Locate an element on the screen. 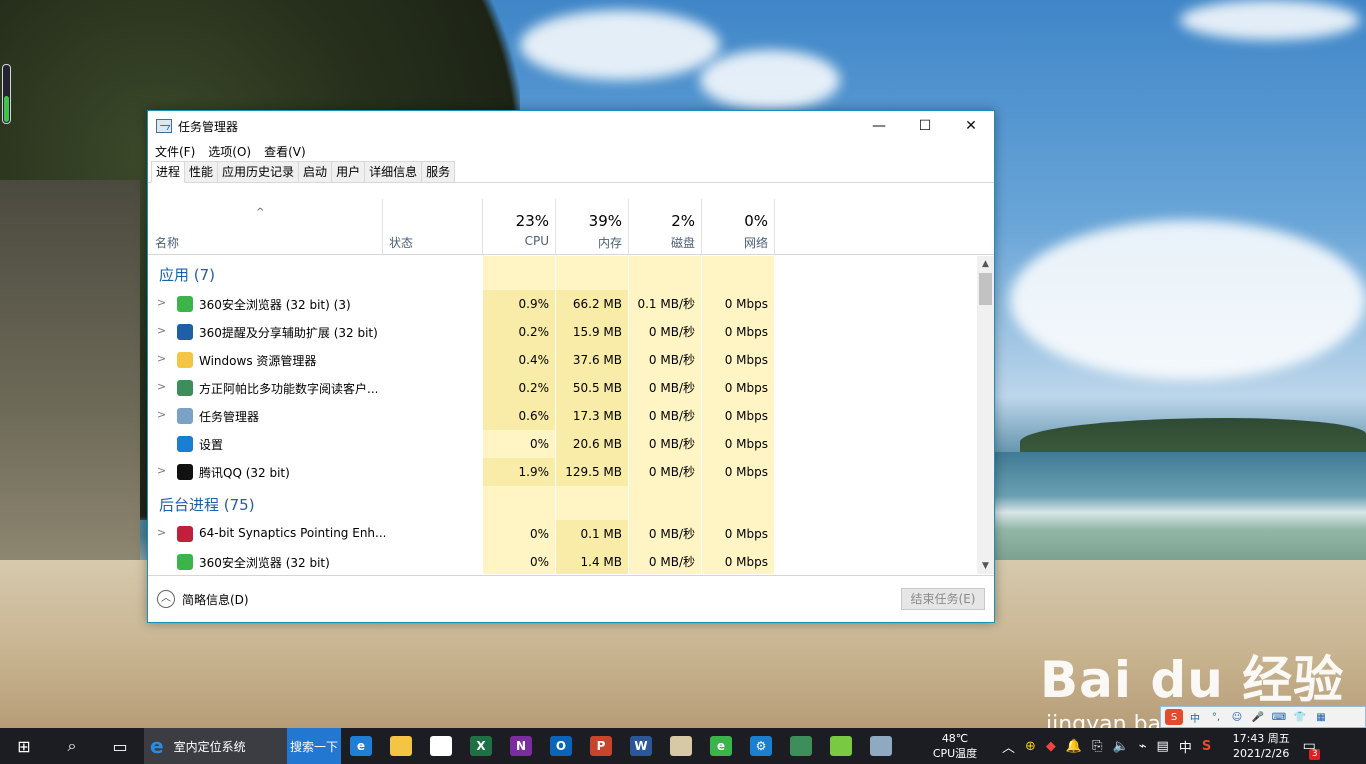 This screenshot has width=1366, height=764. tab-processes: 进程 is located at coordinates (168, 172).